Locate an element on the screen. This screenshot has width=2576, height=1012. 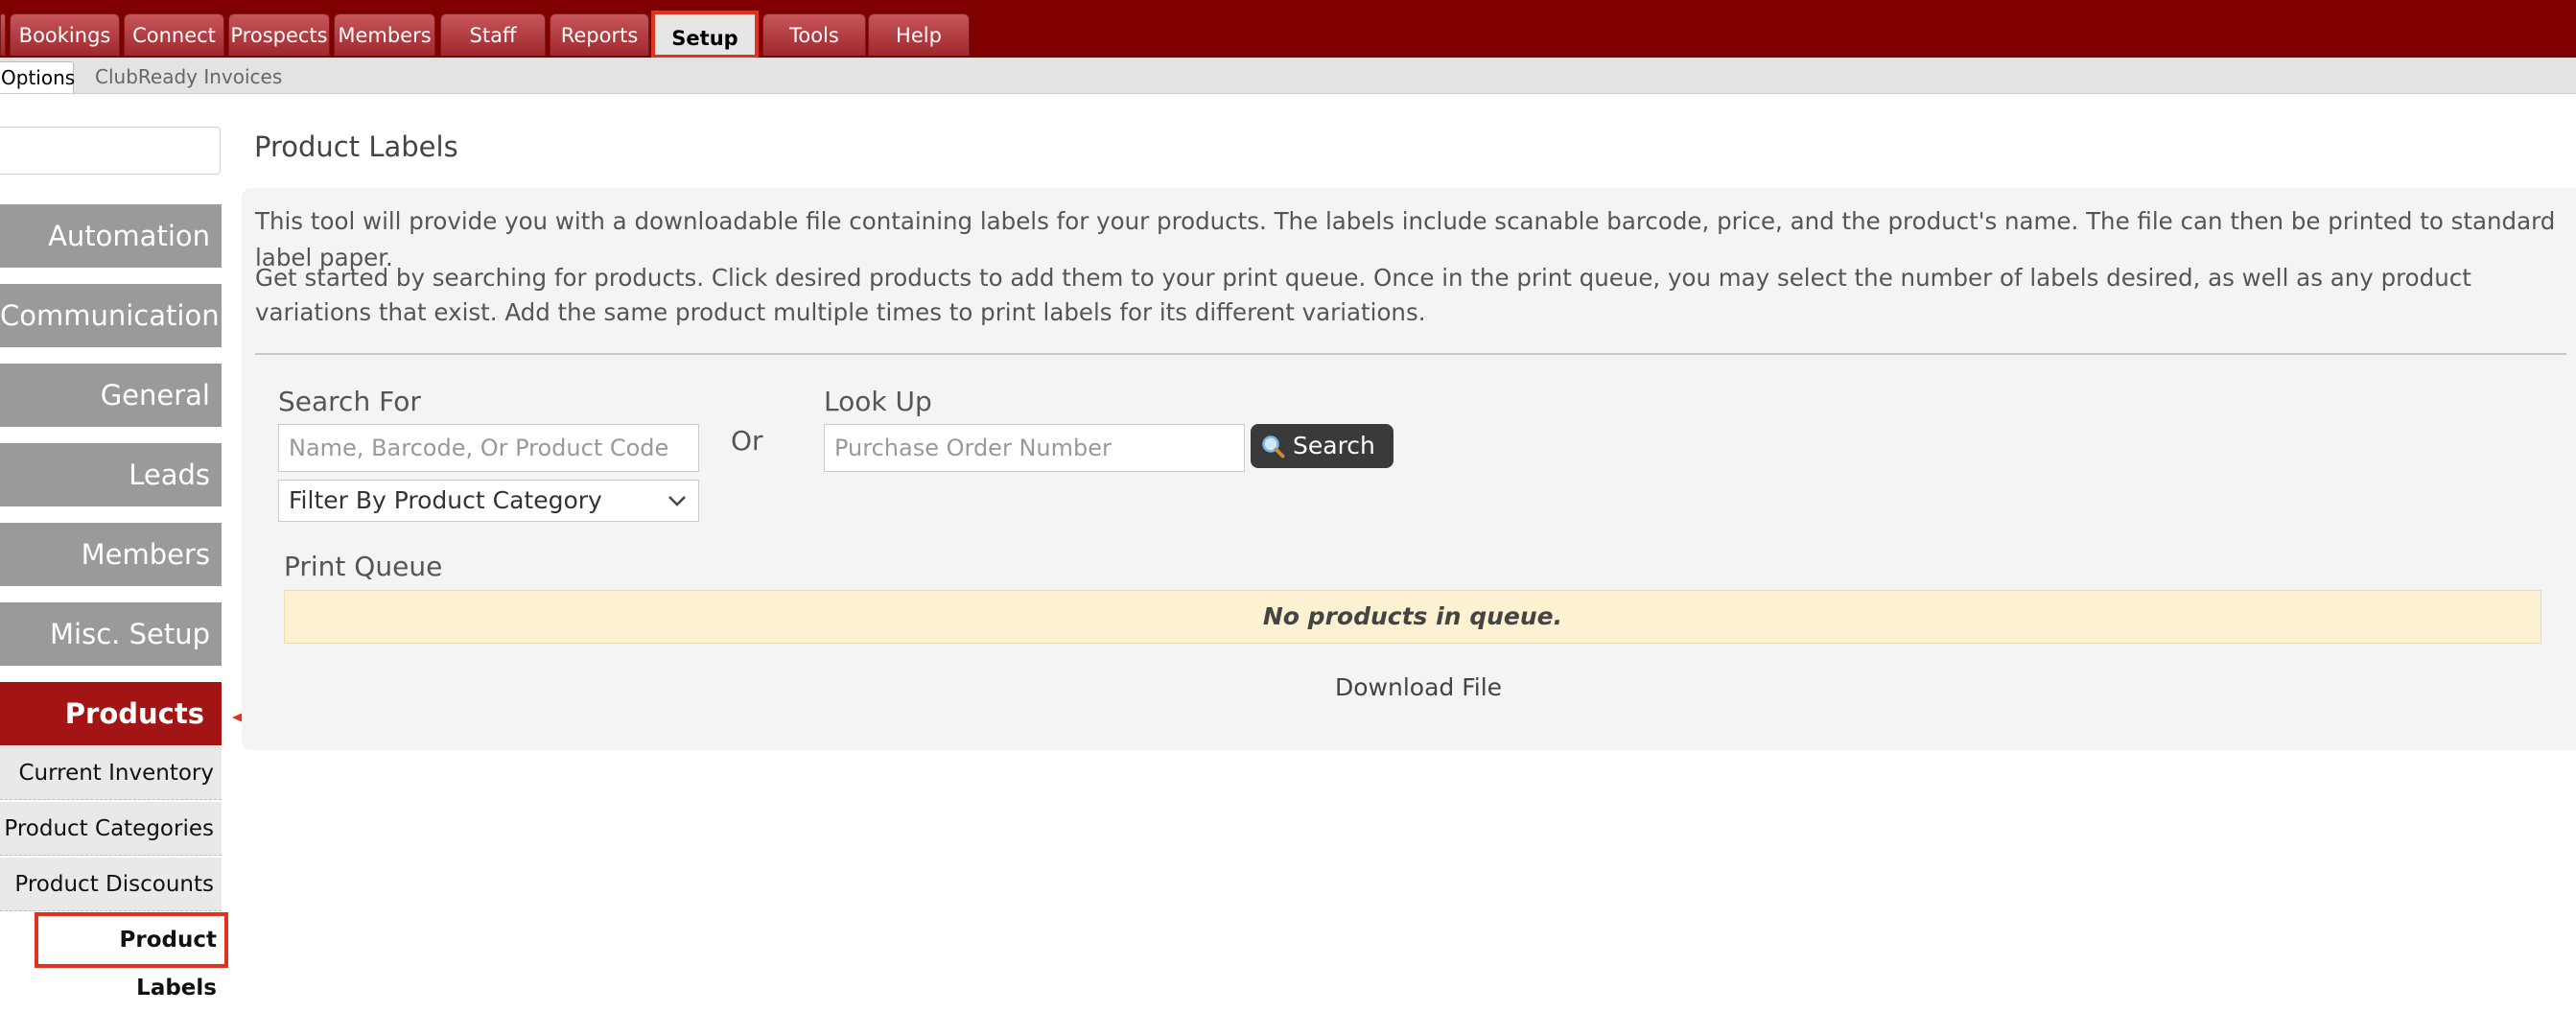
sidebar-section-general: General is located at coordinates (111, 396).